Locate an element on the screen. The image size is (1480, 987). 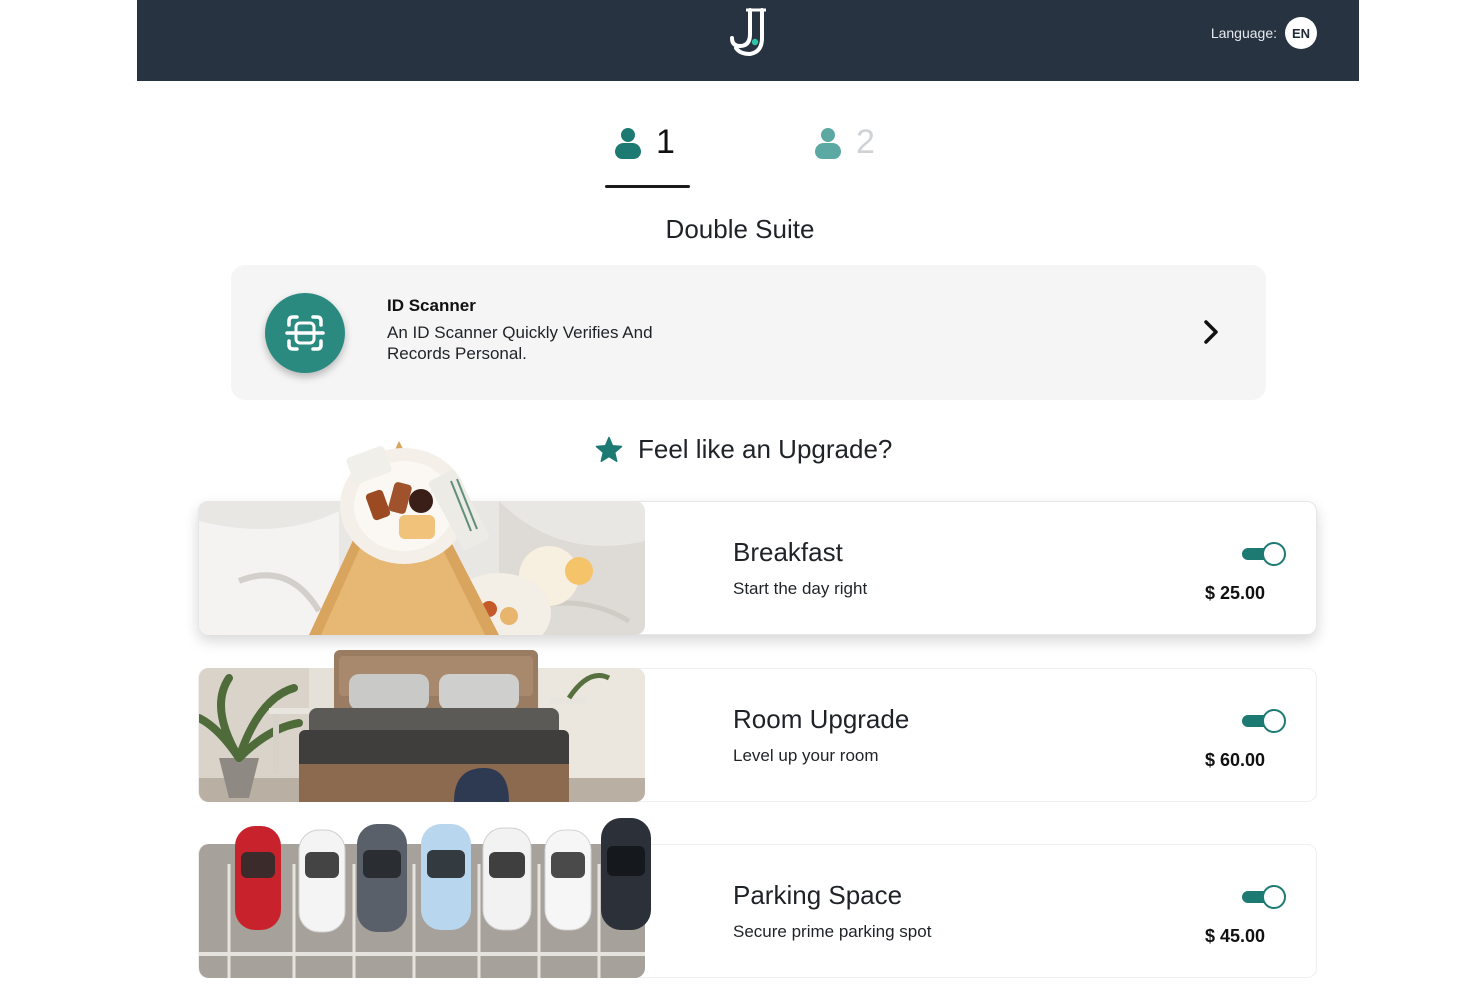
top-header: Language: EN is located at coordinates (748, 40).